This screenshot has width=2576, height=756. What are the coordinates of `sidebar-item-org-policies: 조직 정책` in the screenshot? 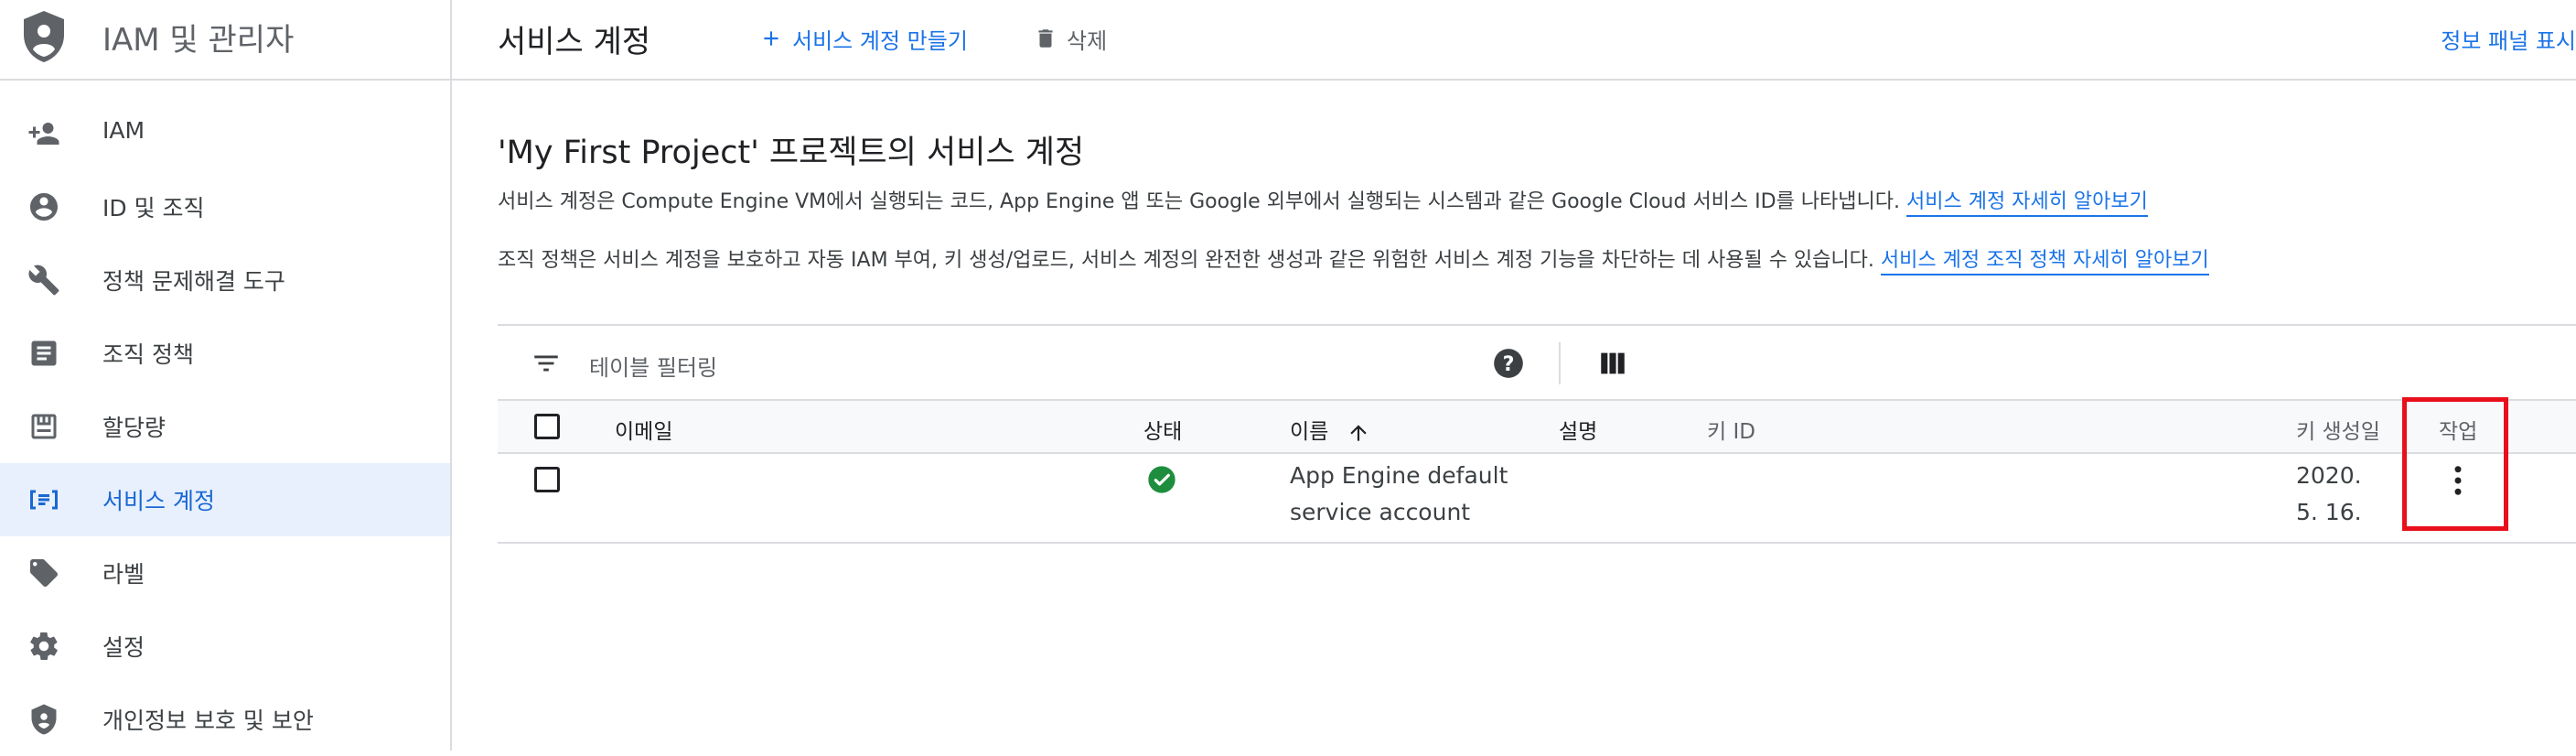 It's located at (225, 353).